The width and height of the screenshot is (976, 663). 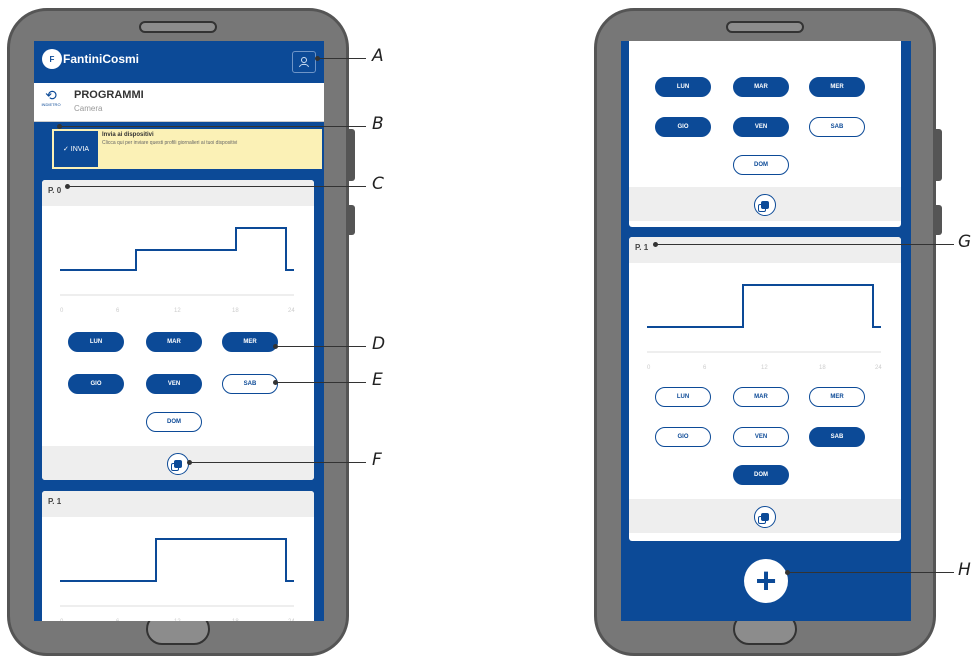 I want to click on brand-logo-mark: F, so click(x=52, y=59).